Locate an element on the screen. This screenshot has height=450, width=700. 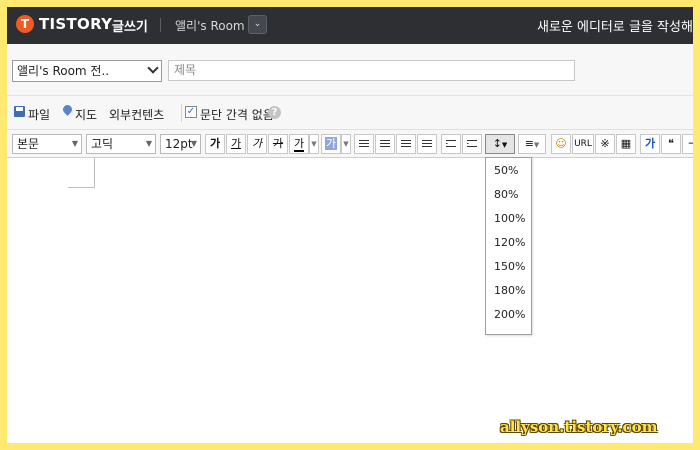
category-value: 앨리's Room 전.. is located at coordinates (63, 71).